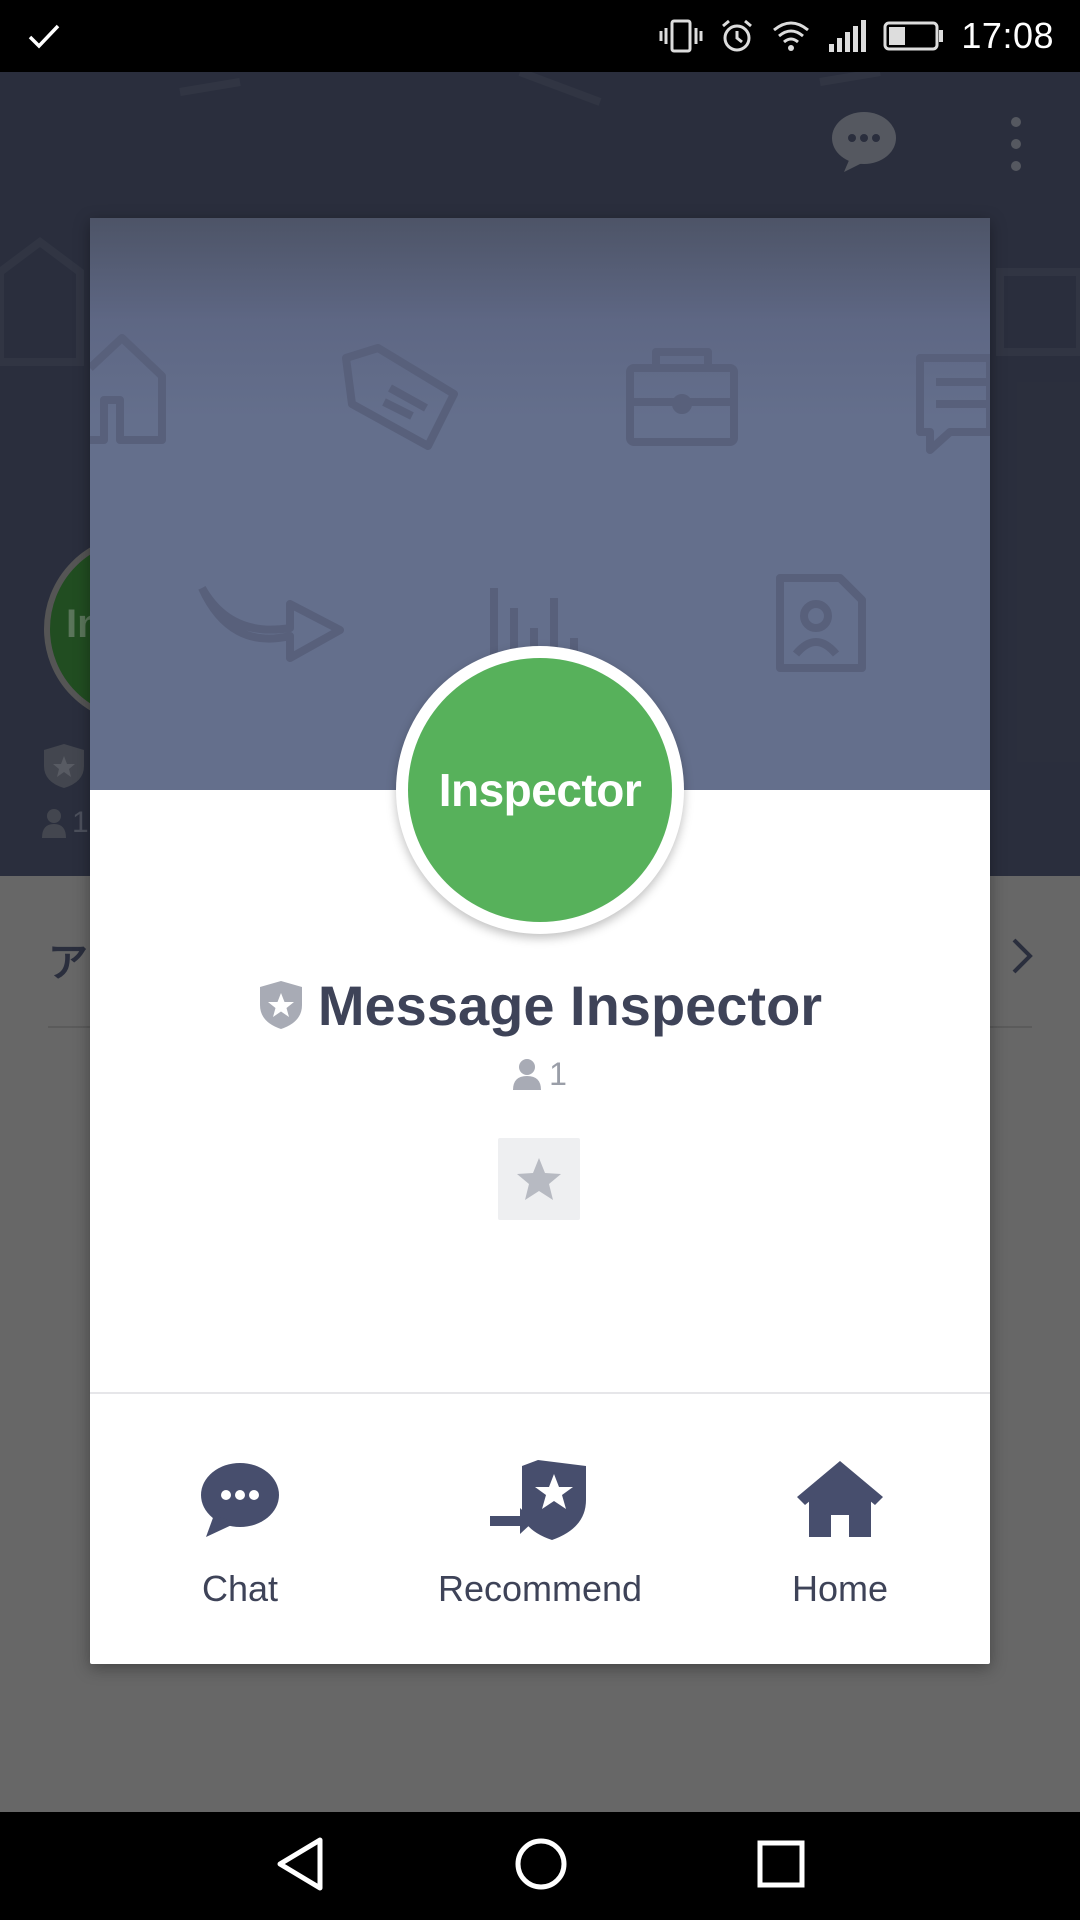 This screenshot has width=1080, height=1920. What do you see at coordinates (737, 35) in the screenshot?
I see `alarm-icon` at bounding box center [737, 35].